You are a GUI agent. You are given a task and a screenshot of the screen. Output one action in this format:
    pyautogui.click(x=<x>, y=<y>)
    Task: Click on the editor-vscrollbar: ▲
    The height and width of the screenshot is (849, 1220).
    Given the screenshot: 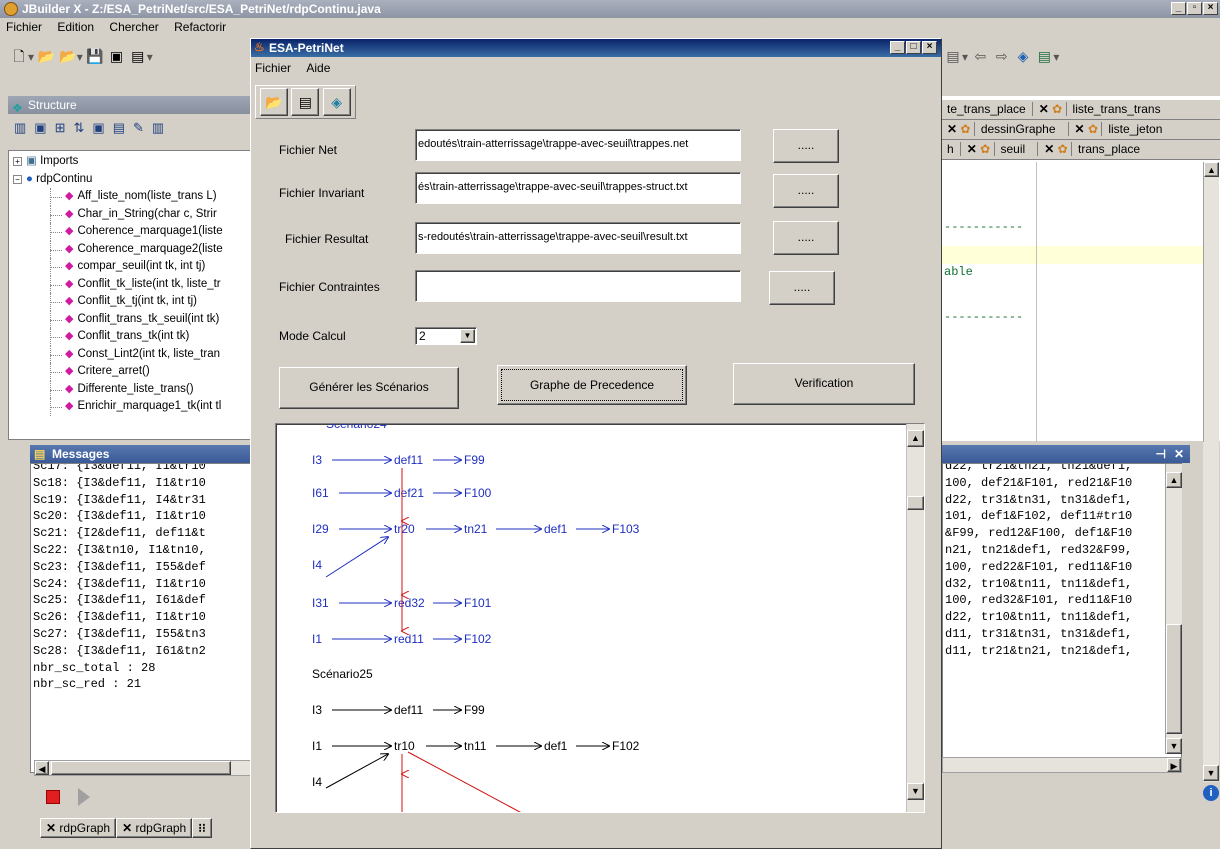 What is the action you would take?
    pyautogui.click(x=1211, y=302)
    